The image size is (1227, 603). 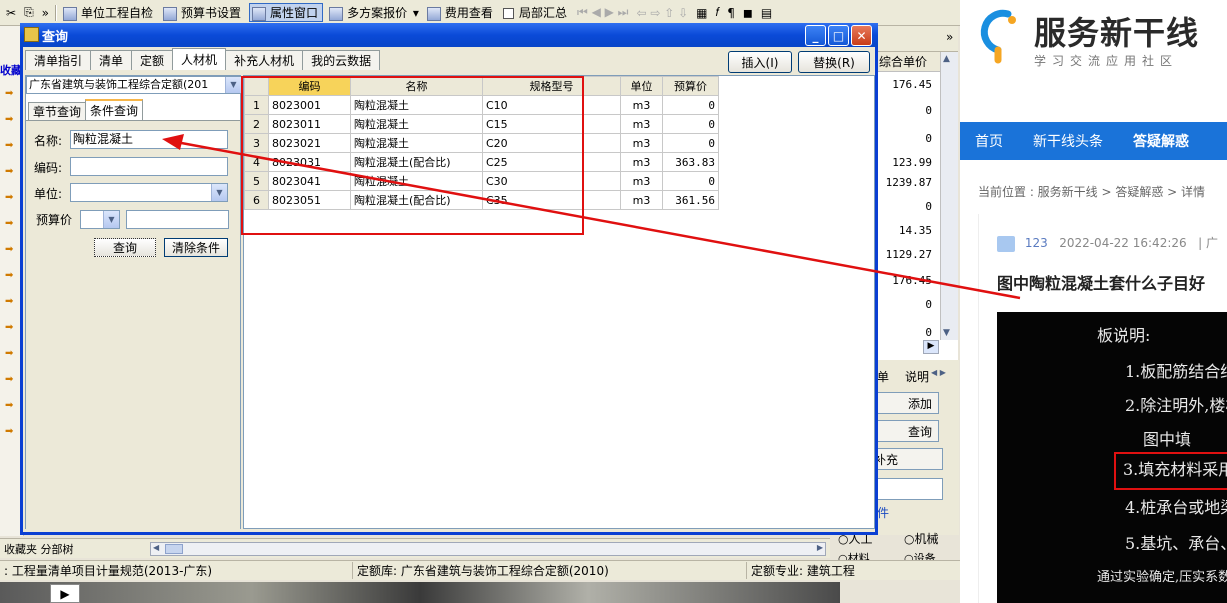 I want to click on toolbar-property-window: 属性窗口, so click(x=286, y=12).